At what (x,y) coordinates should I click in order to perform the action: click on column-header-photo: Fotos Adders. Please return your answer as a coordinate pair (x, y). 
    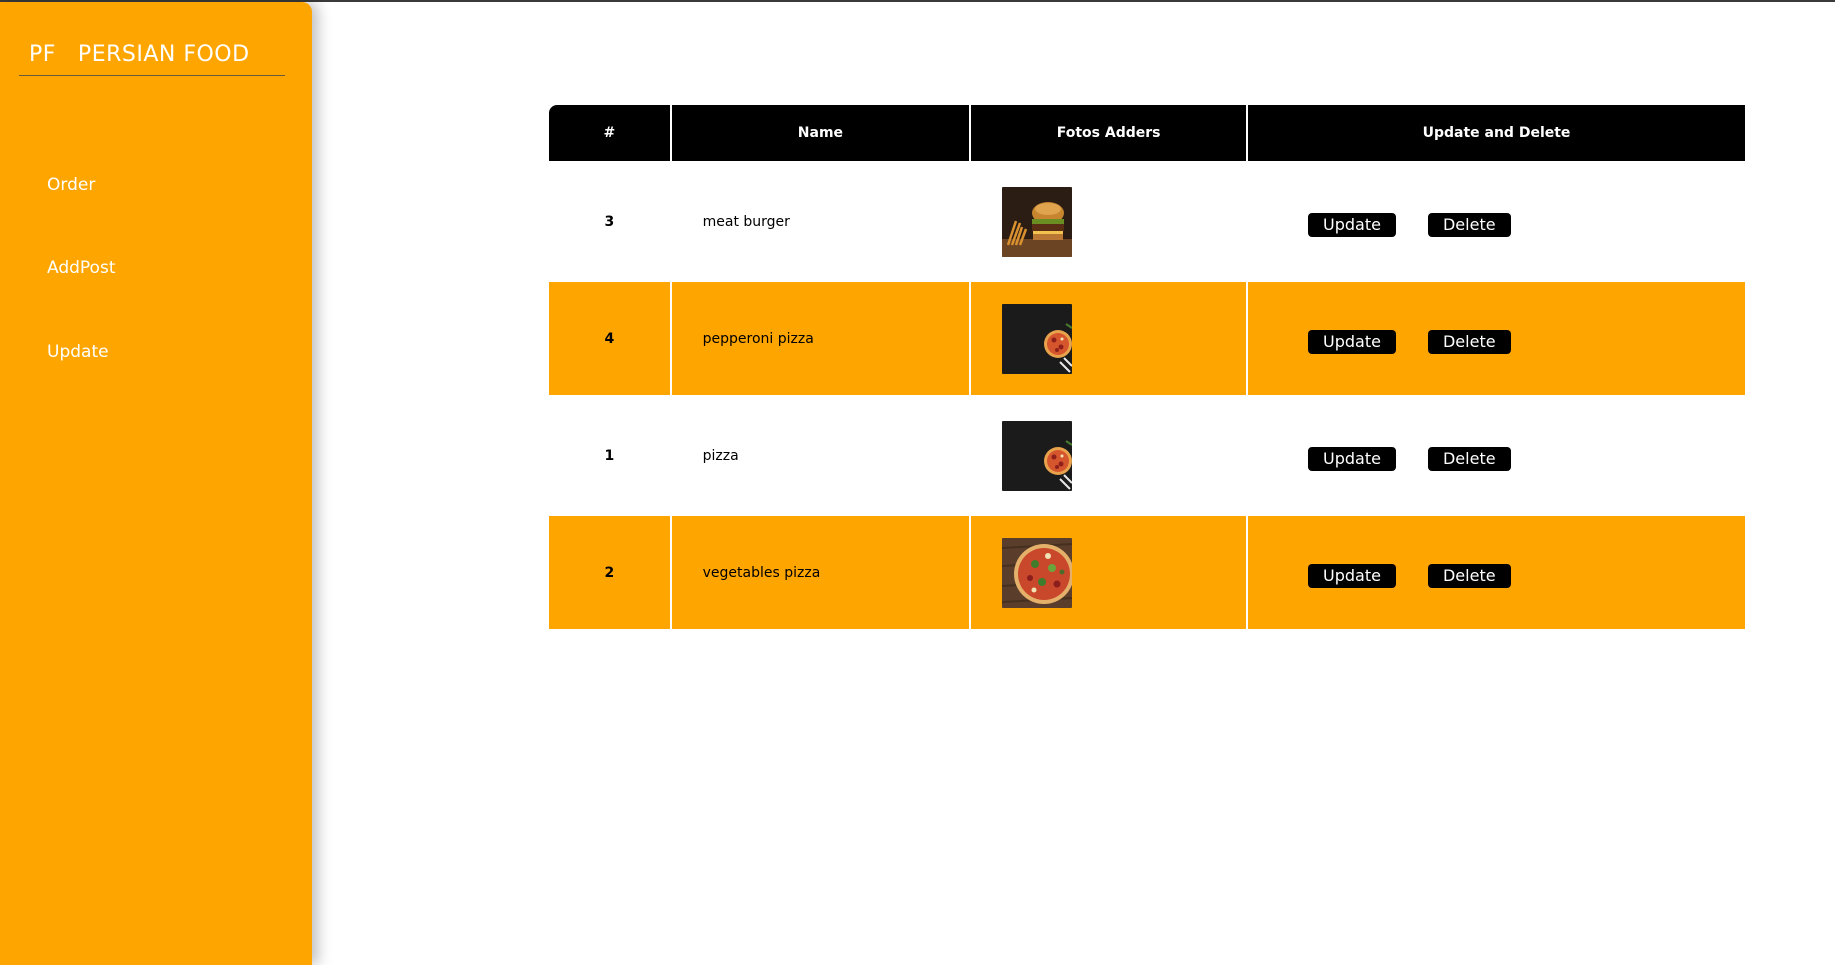
    Looking at the image, I should click on (1109, 133).